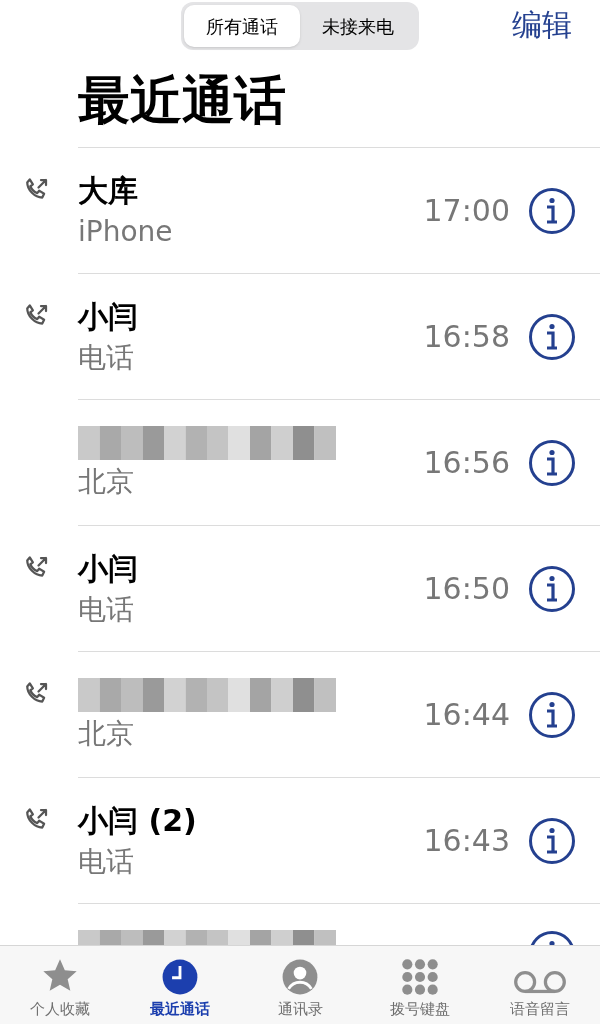 Image resolution: width=600 pixels, height=1024 pixels. I want to click on call-row: 小闫 电话 16:58, so click(300, 336).